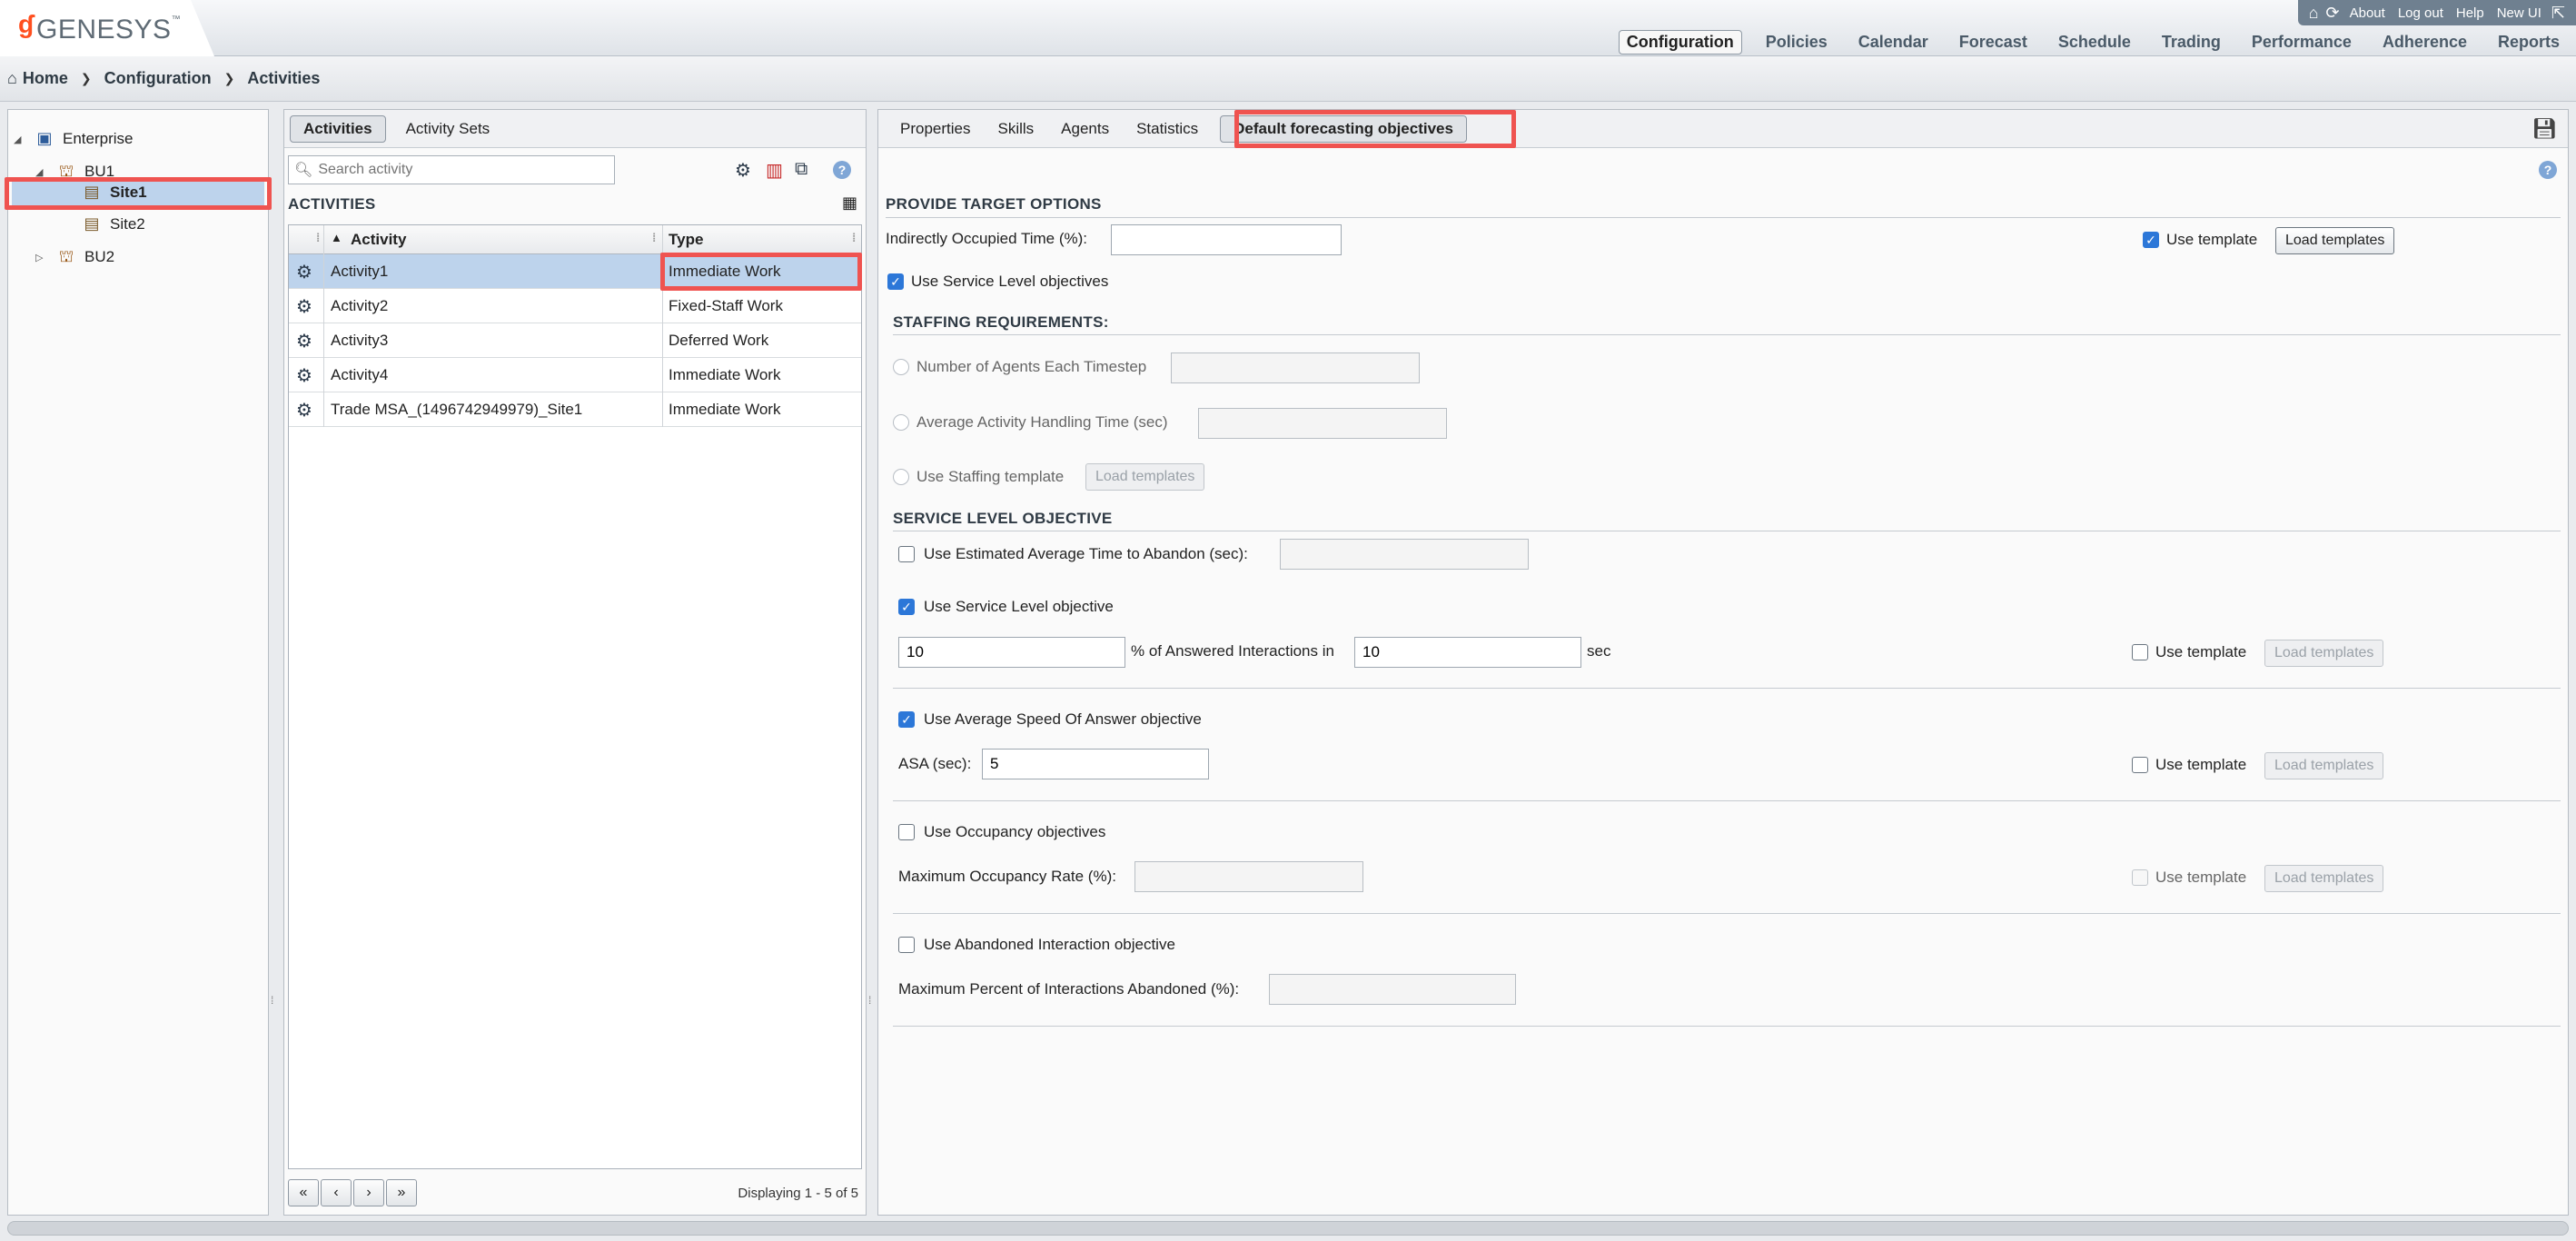 This screenshot has width=2576, height=1241. Describe the element at coordinates (448, 129) in the screenshot. I see `tab-activity-sets: Activity Sets` at that location.